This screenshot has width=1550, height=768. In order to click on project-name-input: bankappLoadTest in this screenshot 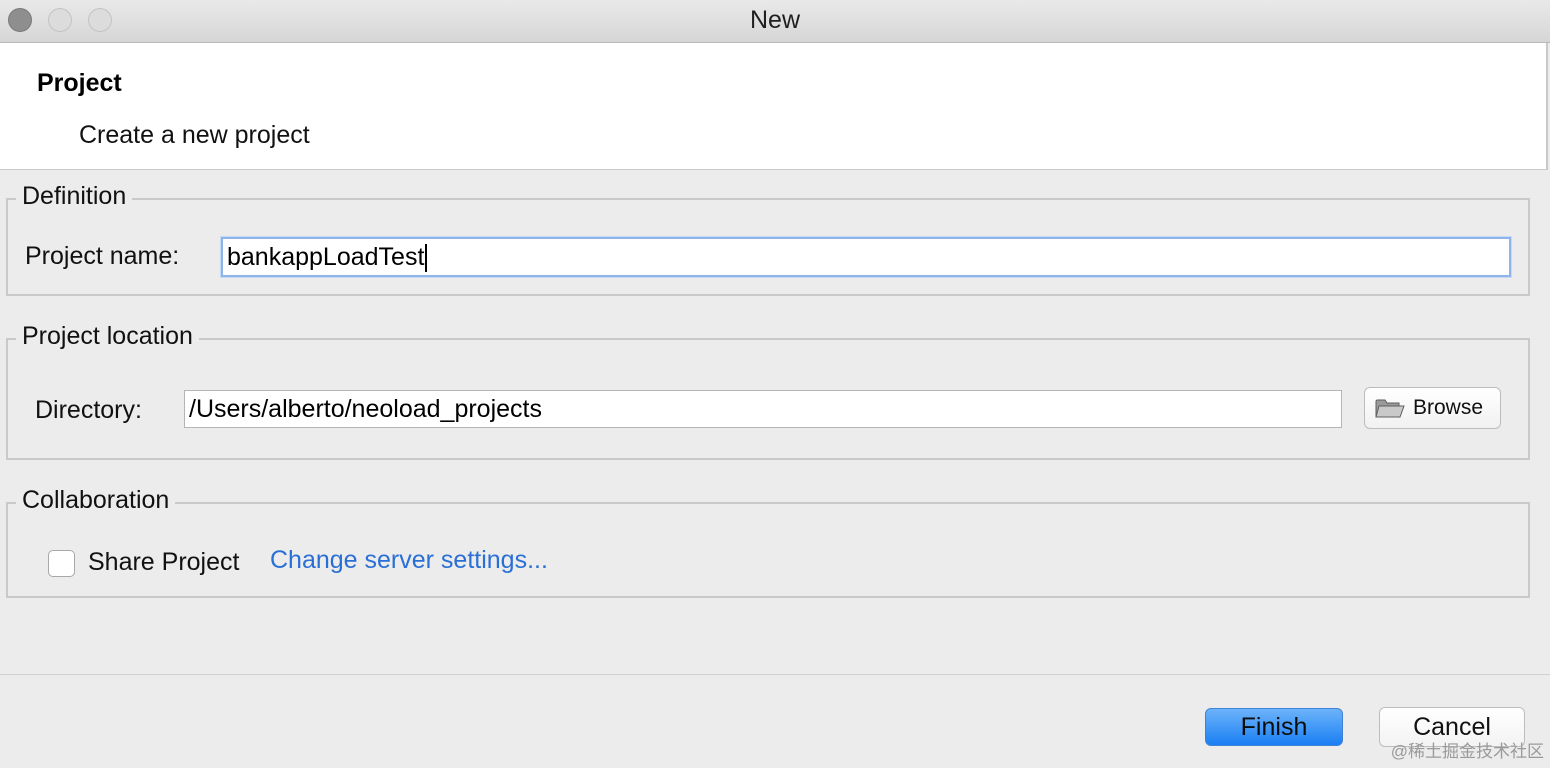, I will do `click(866, 257)`.